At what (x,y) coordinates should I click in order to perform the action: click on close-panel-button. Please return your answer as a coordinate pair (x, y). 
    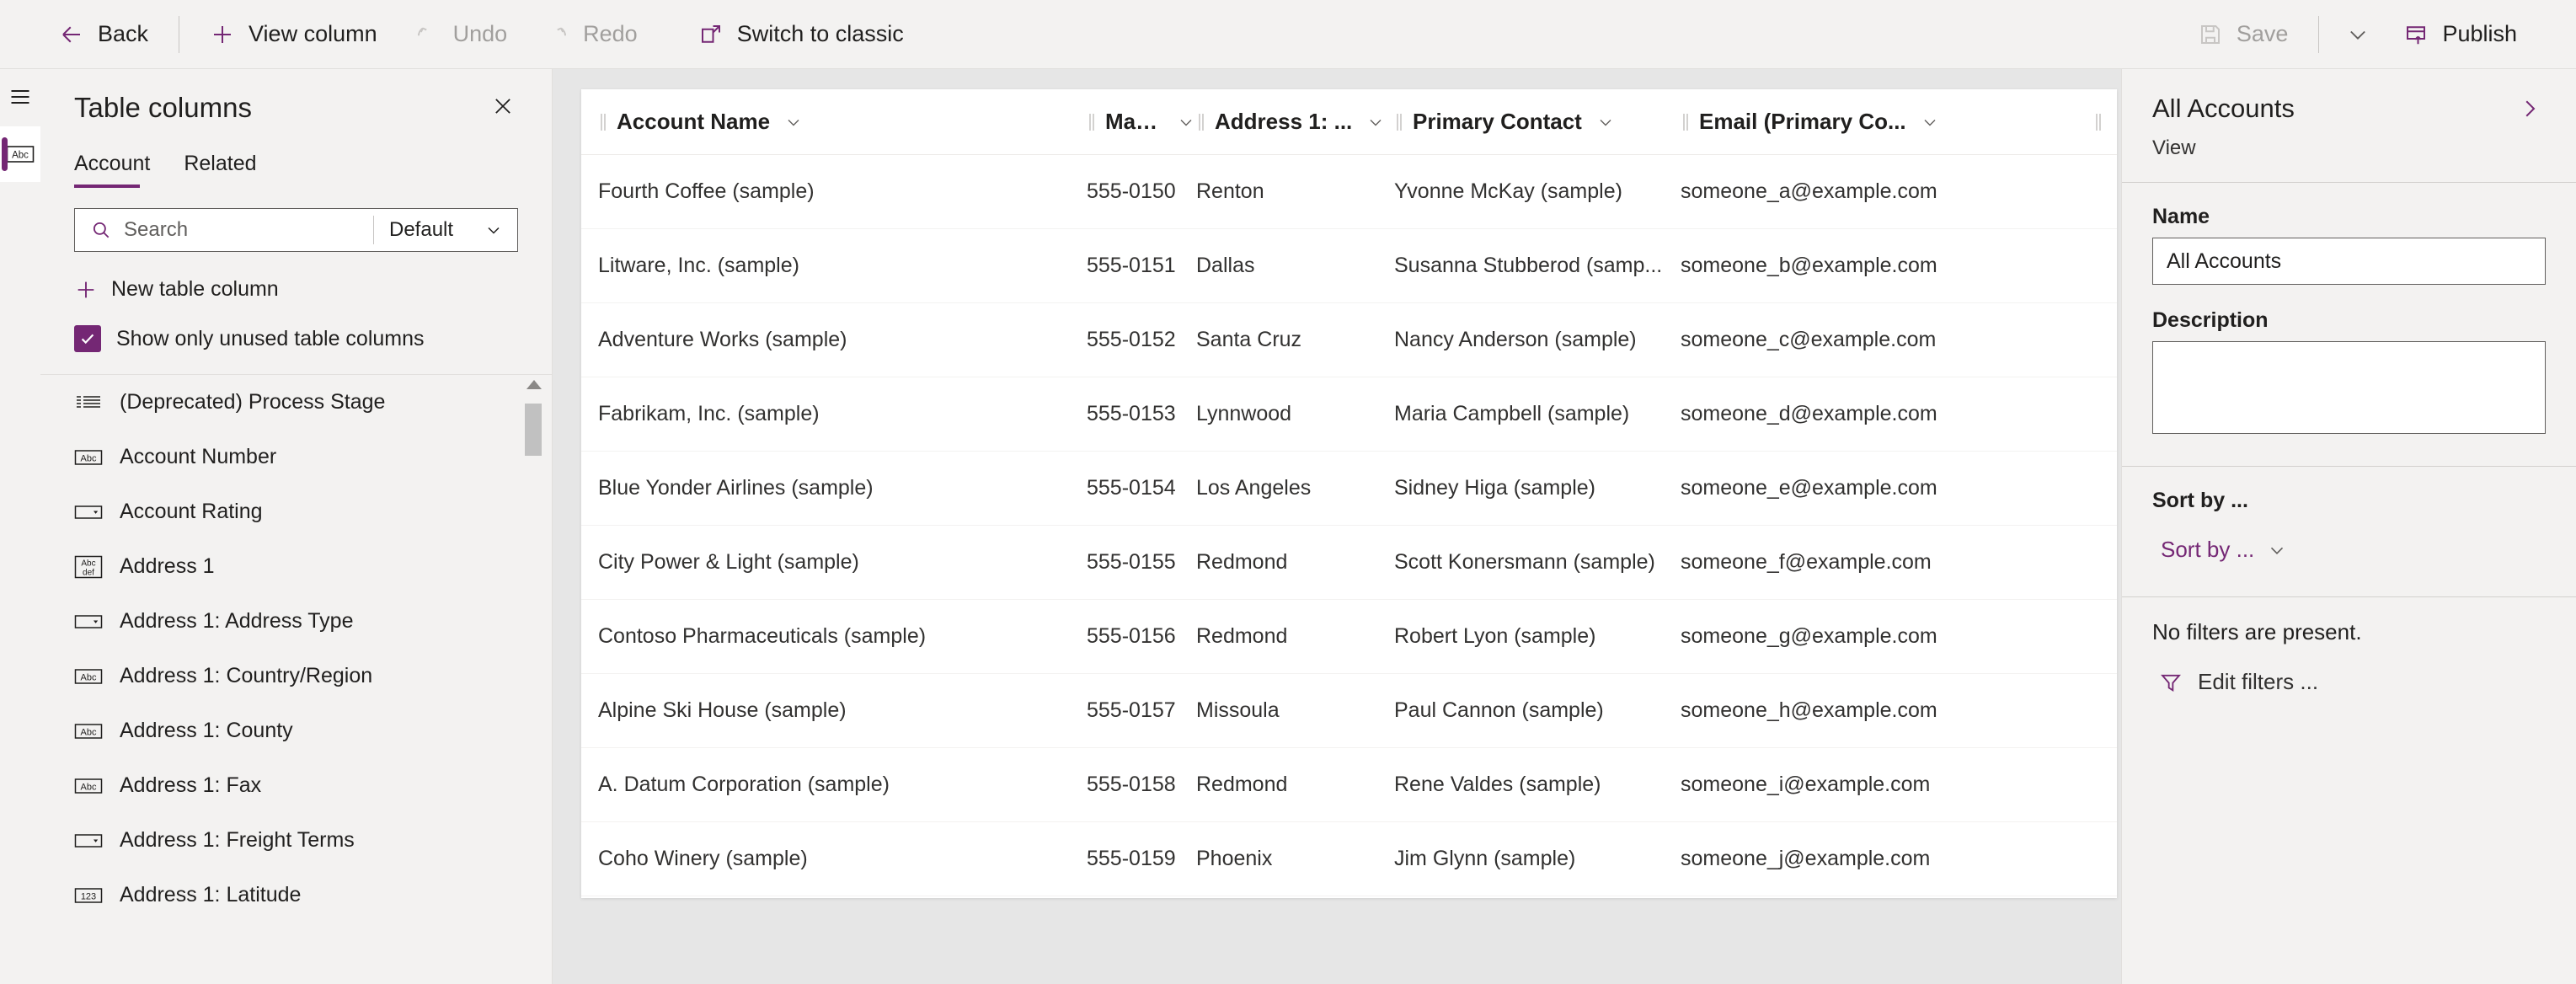
    Looking at the image, I should click on (503, 106).